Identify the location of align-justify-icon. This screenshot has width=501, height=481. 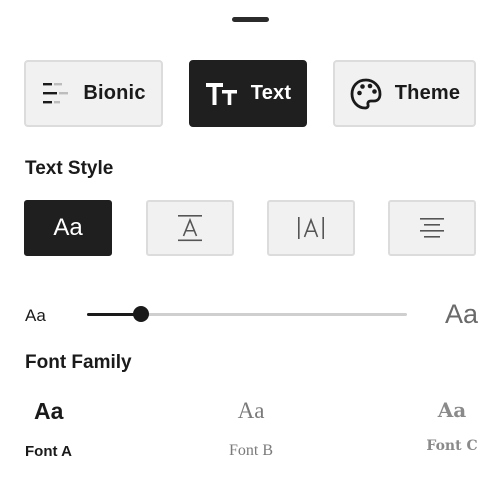
(432, 228).